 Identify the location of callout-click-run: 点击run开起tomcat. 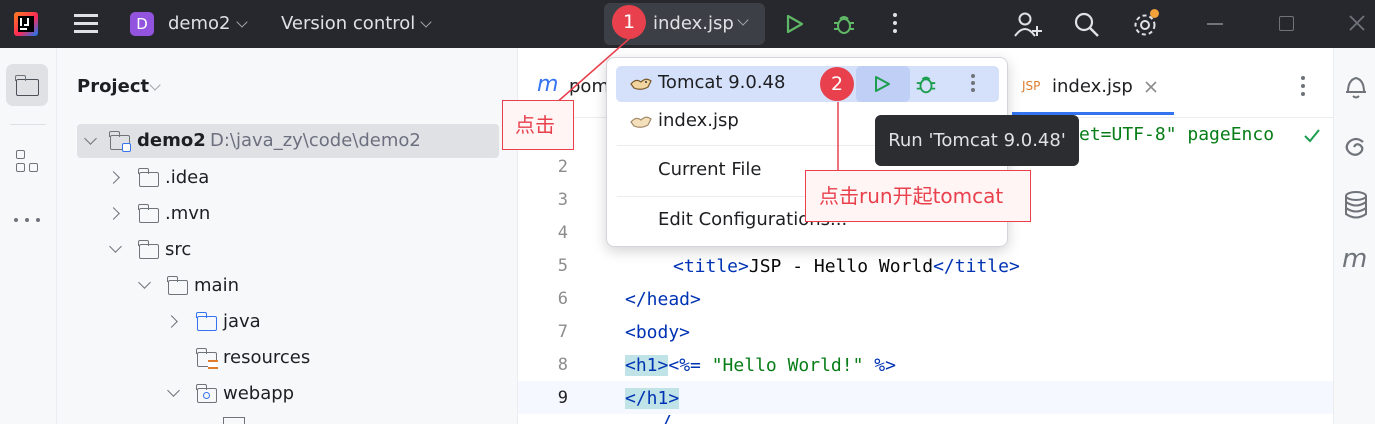
(918, 196).